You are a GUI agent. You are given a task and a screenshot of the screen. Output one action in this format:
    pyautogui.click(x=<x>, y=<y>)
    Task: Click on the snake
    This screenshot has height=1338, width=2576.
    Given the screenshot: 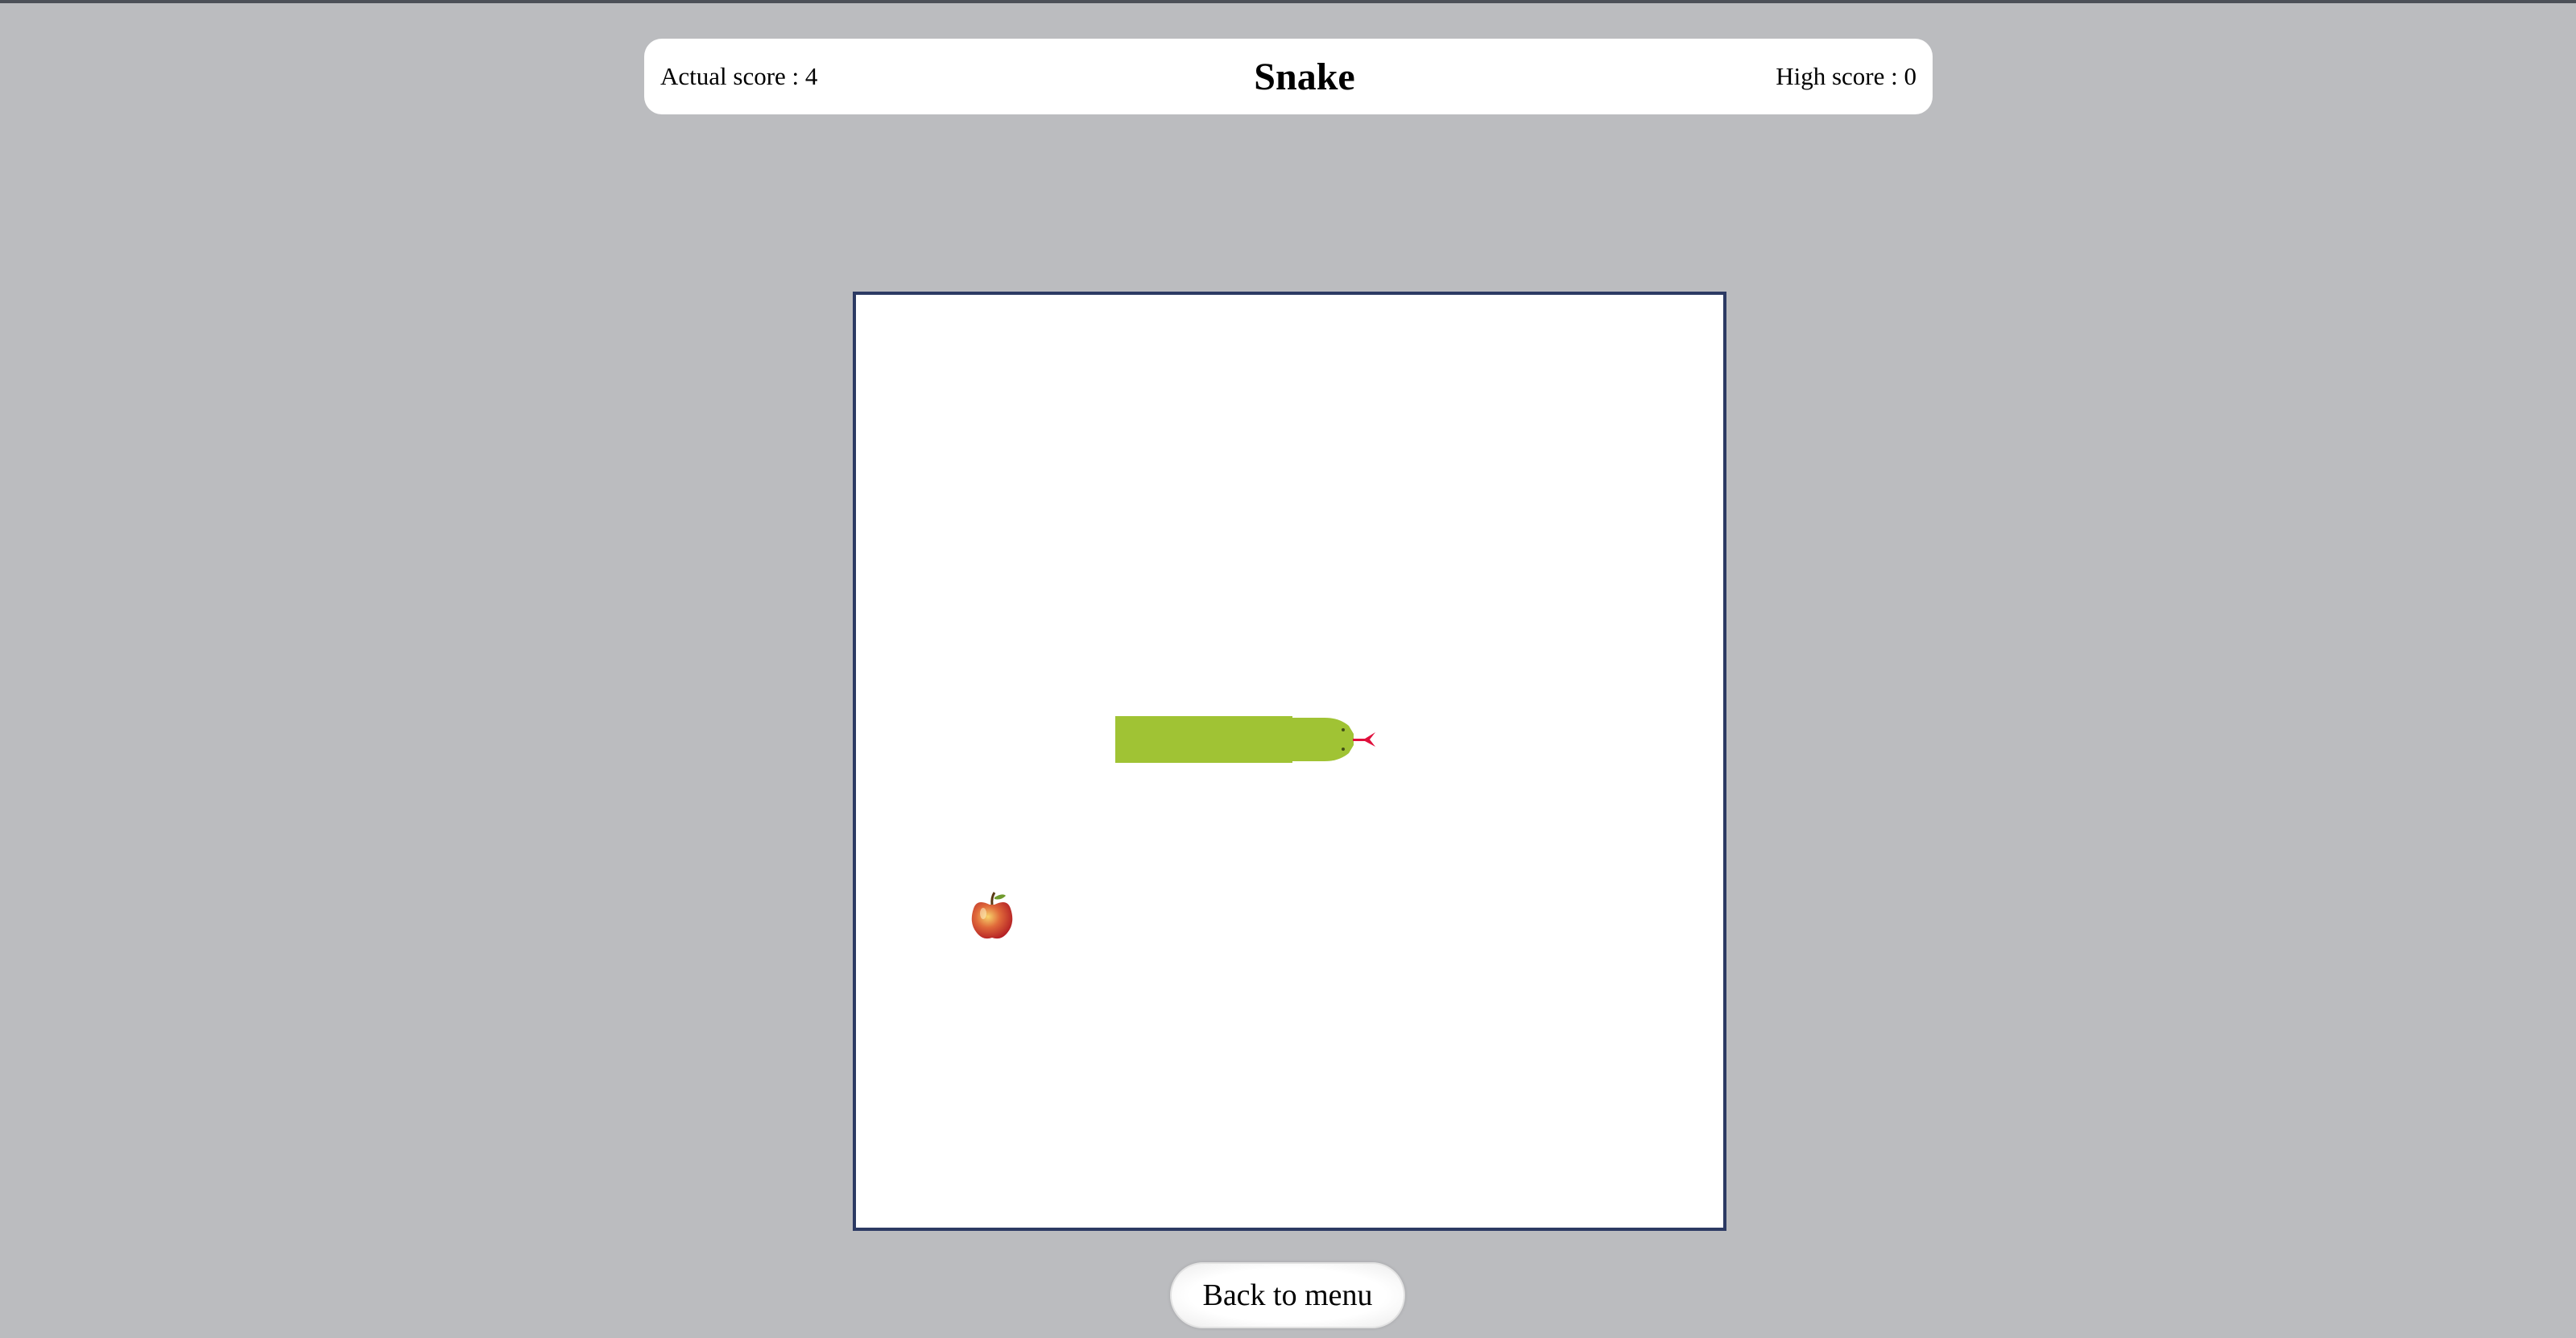 What is the action you would take?
    pyautogui.click(x=1245, y=739)
    